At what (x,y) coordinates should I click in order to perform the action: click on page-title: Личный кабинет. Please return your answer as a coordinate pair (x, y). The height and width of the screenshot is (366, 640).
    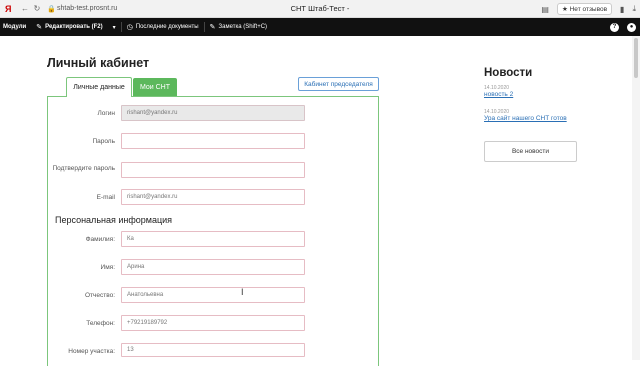
    Looking at the image, I should click on (98, 63).